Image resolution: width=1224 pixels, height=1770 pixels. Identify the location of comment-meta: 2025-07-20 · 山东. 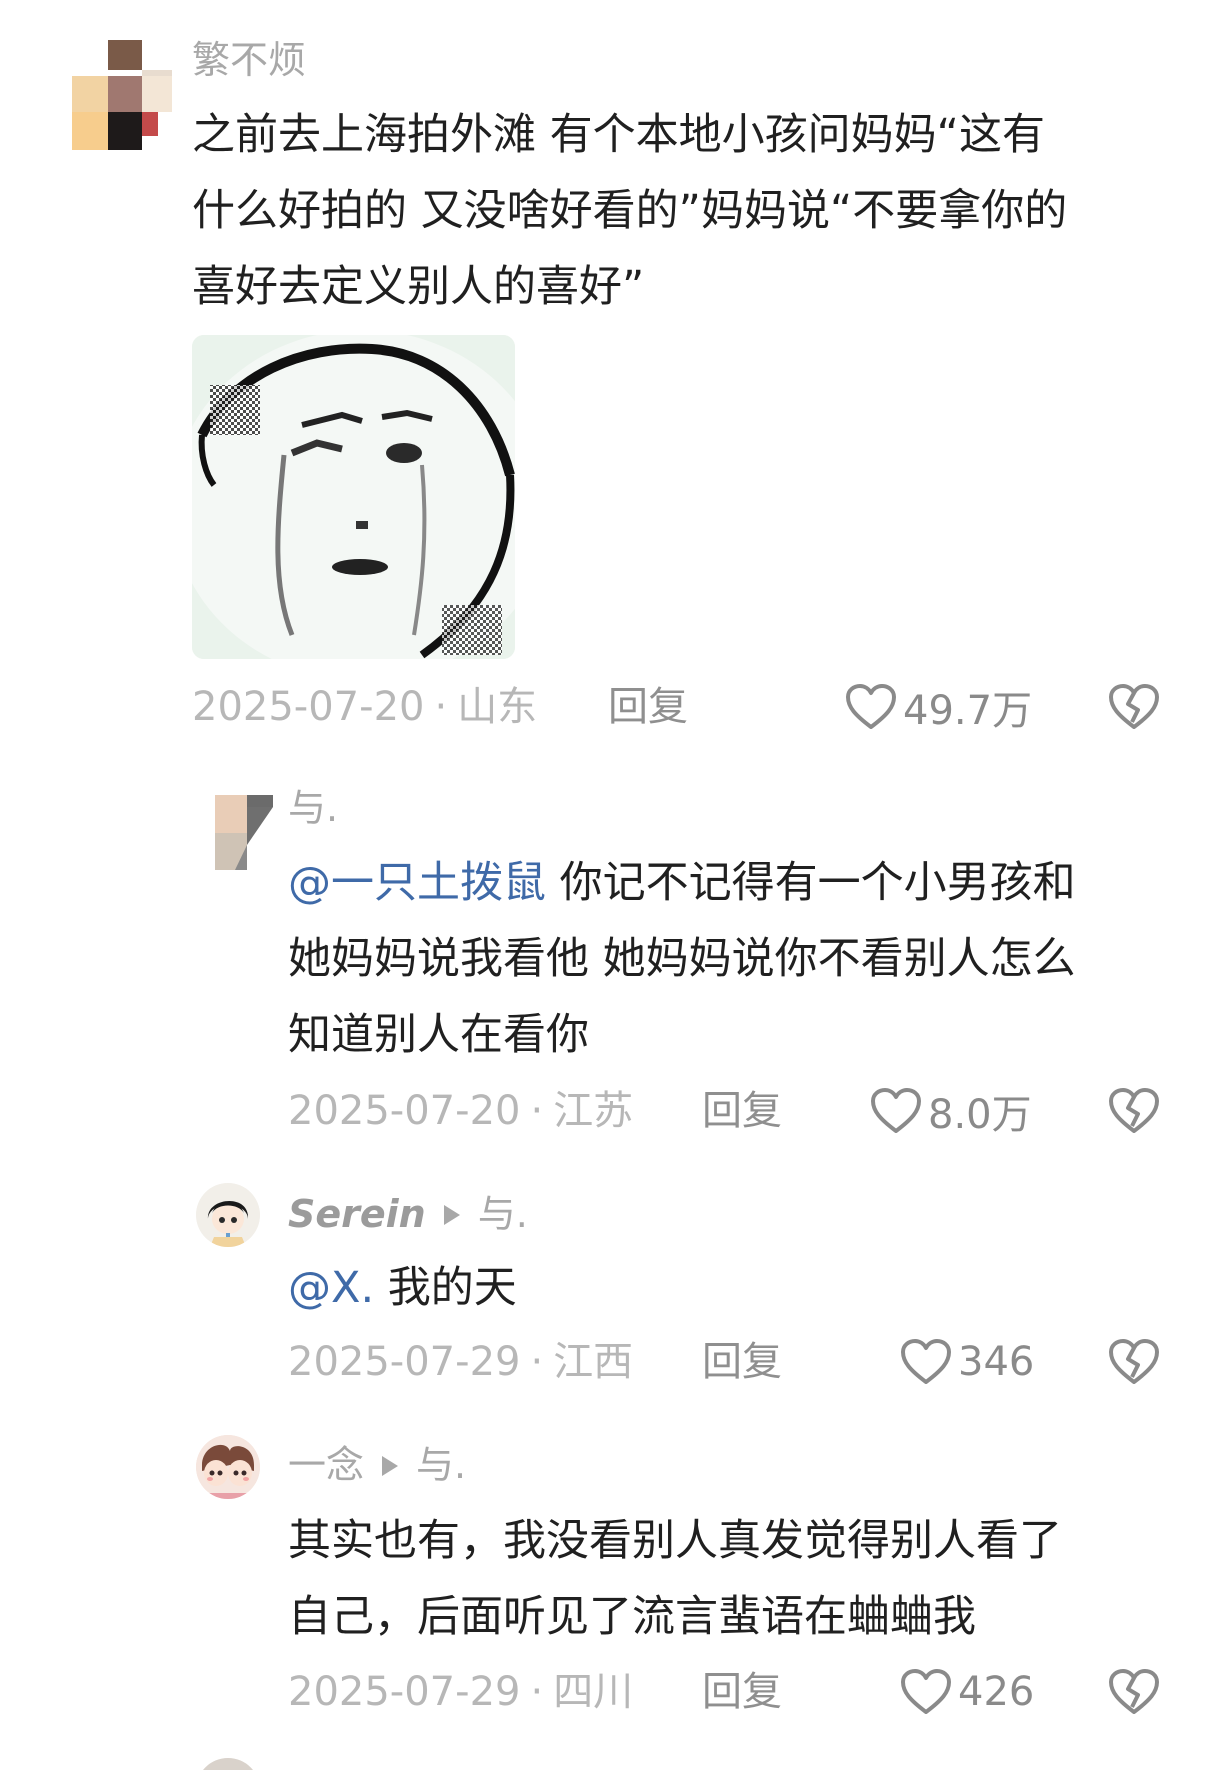
(365, 707).